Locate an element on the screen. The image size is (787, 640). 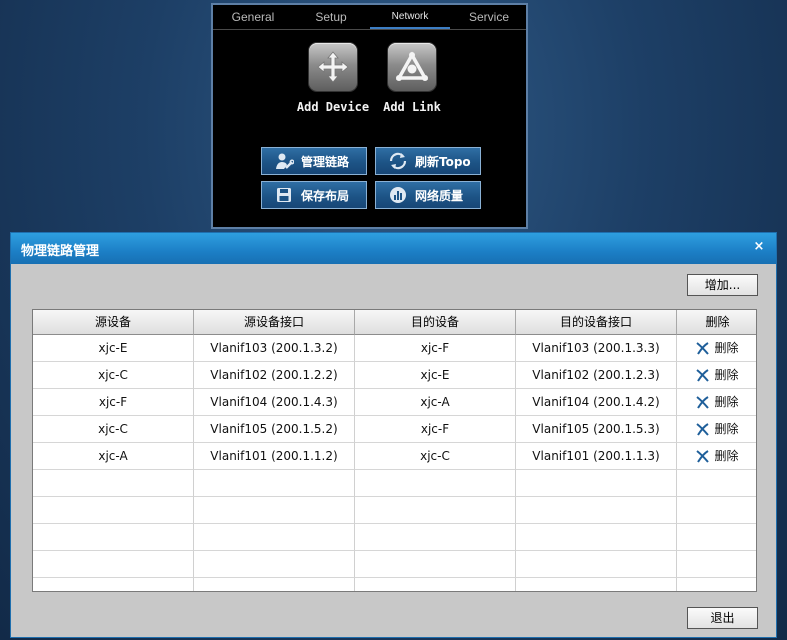
cell-source-interface: Vlanif103 (200.1.3.2) is located at coordinates (274, 348).